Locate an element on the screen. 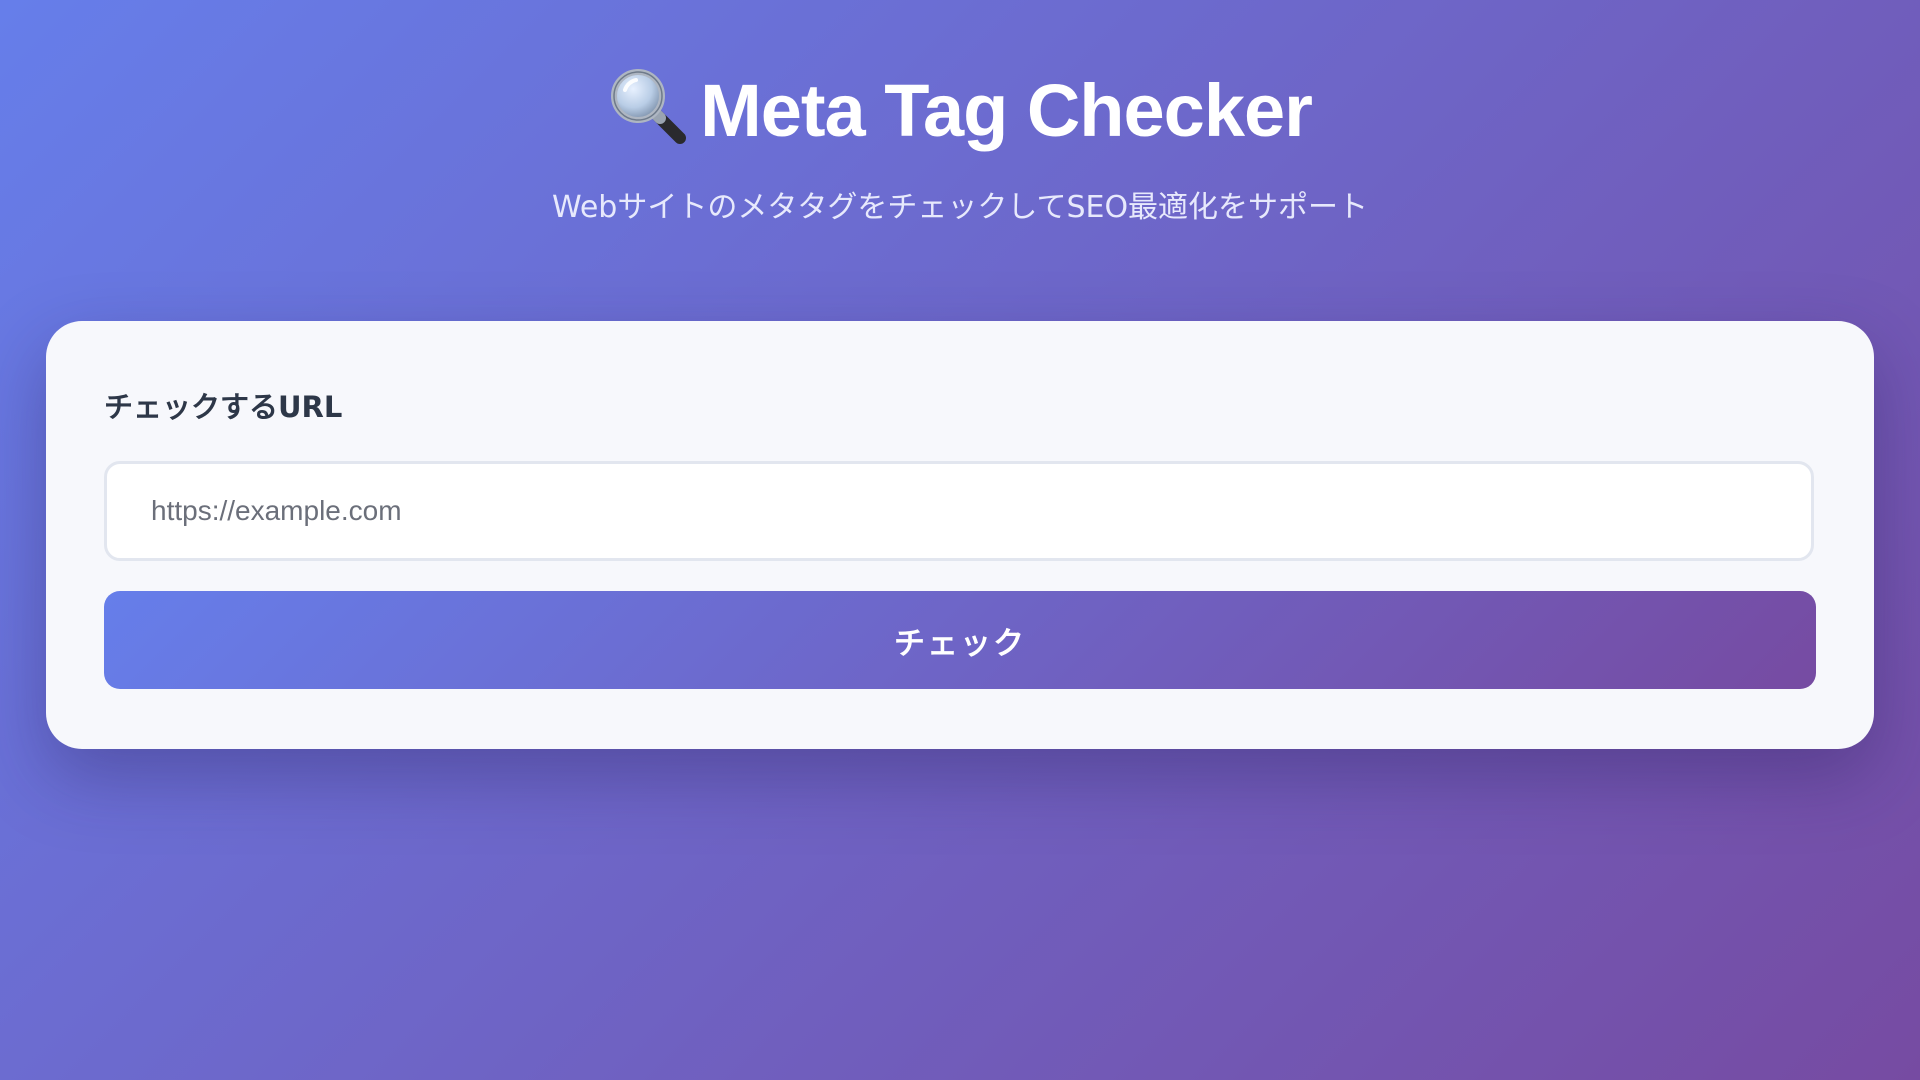 The image size is (1920, 1080). check-button: チェック is located at coordinates (960, 640).